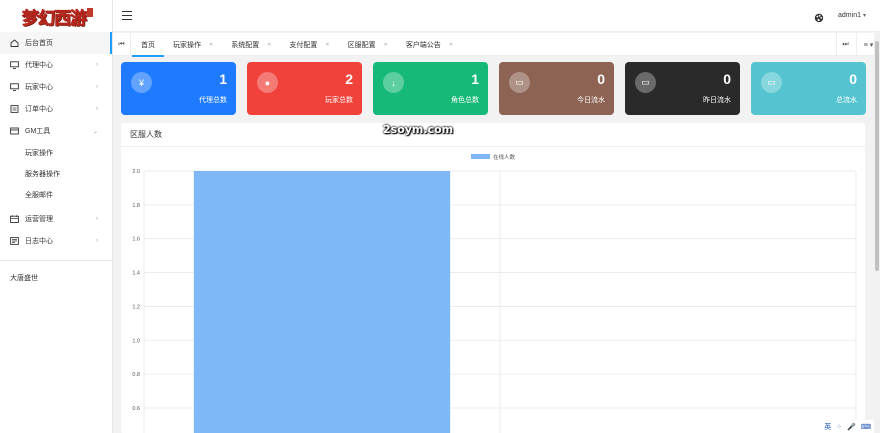  What do you see at coordinates (480, 156) in the screenshot?
I see `legend-swatch` at bounding box center [480, 156].